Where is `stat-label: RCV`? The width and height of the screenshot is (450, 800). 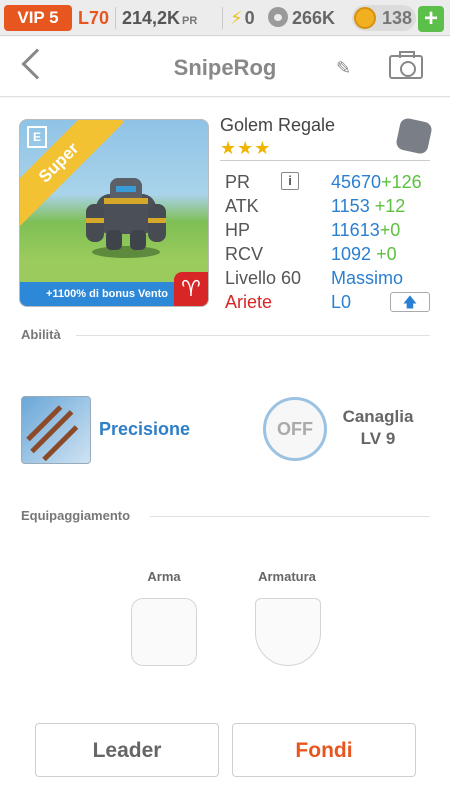
stat-label: RCV is located at coordinates (244, 254).